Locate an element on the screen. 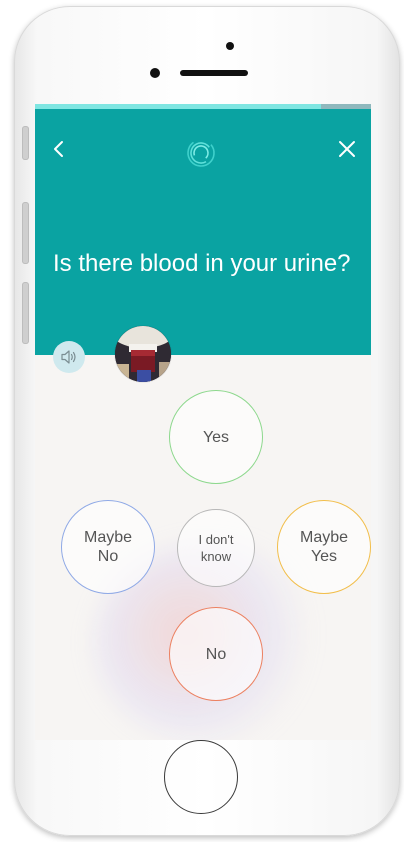 This screenshot has height=842, width=404. back-button is located at coordinates (59, 149).